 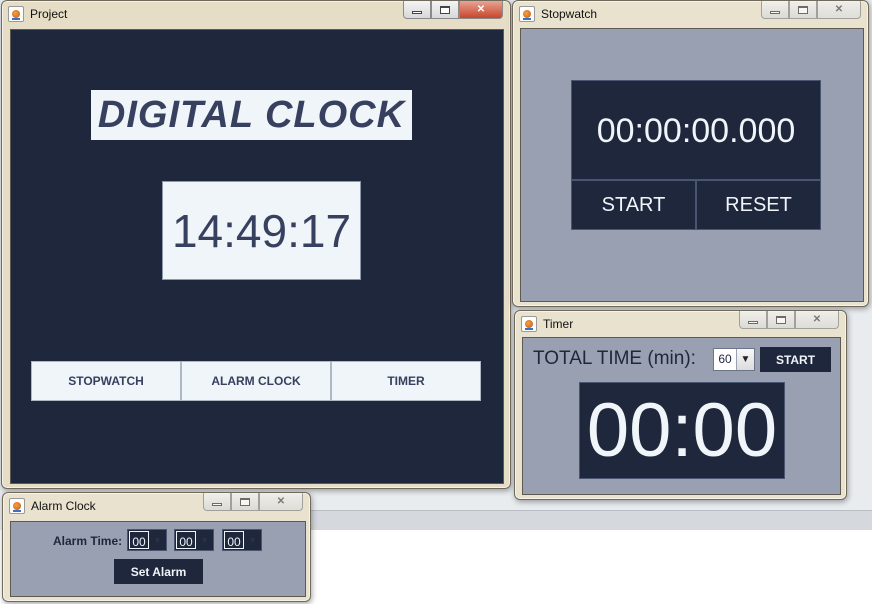 What do you see at coordinates (156, 506) in the screenshot?
I see `alarm-titlebar: Alarm Clock ✕` at bounding box center [156, 506].